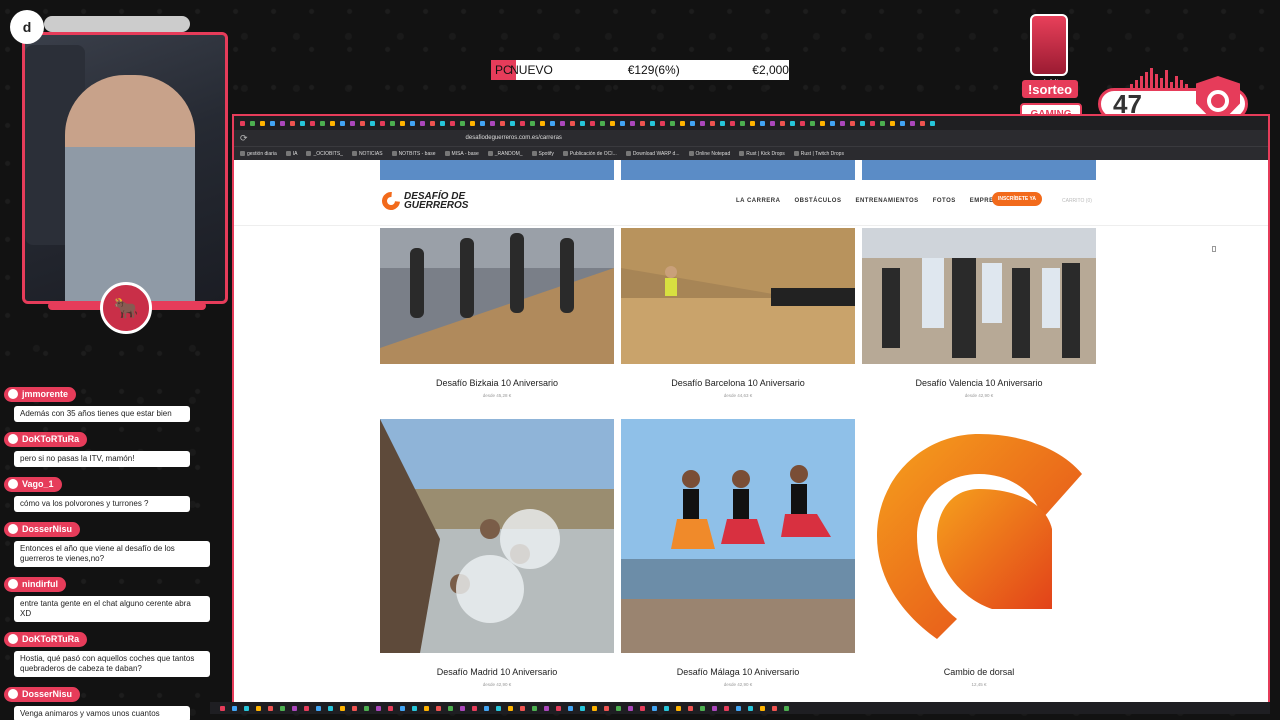  I want to click on bookmark-item: Rust | Twitch Drops, so click(819, 154).